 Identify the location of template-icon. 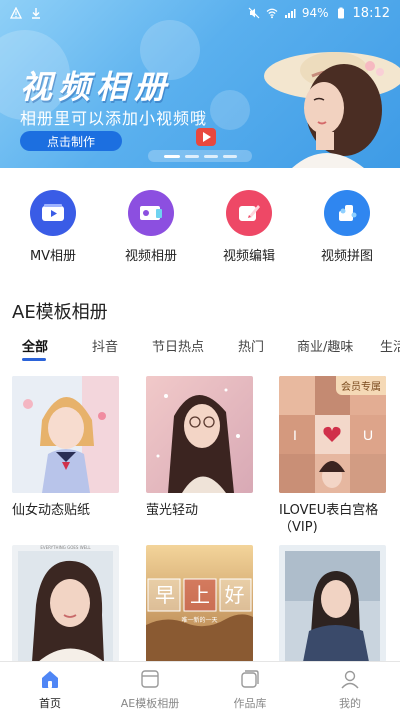
(150, 679).